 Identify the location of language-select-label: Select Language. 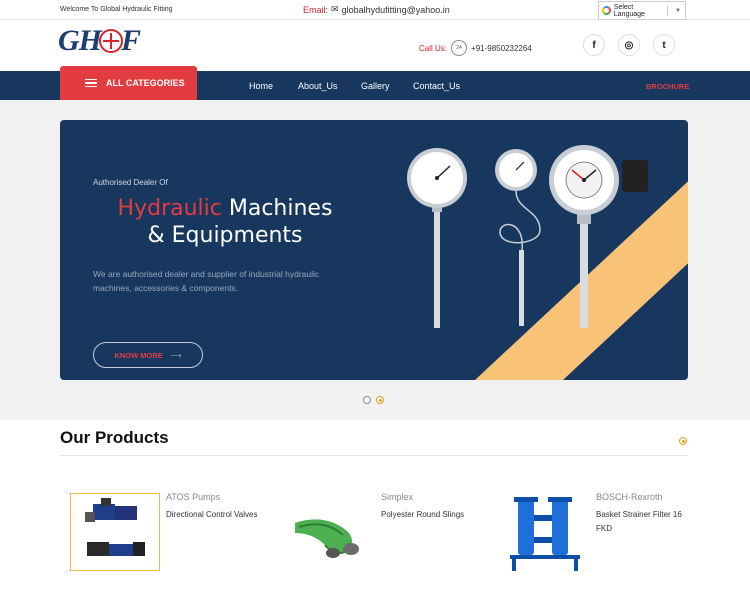
(629, 10).